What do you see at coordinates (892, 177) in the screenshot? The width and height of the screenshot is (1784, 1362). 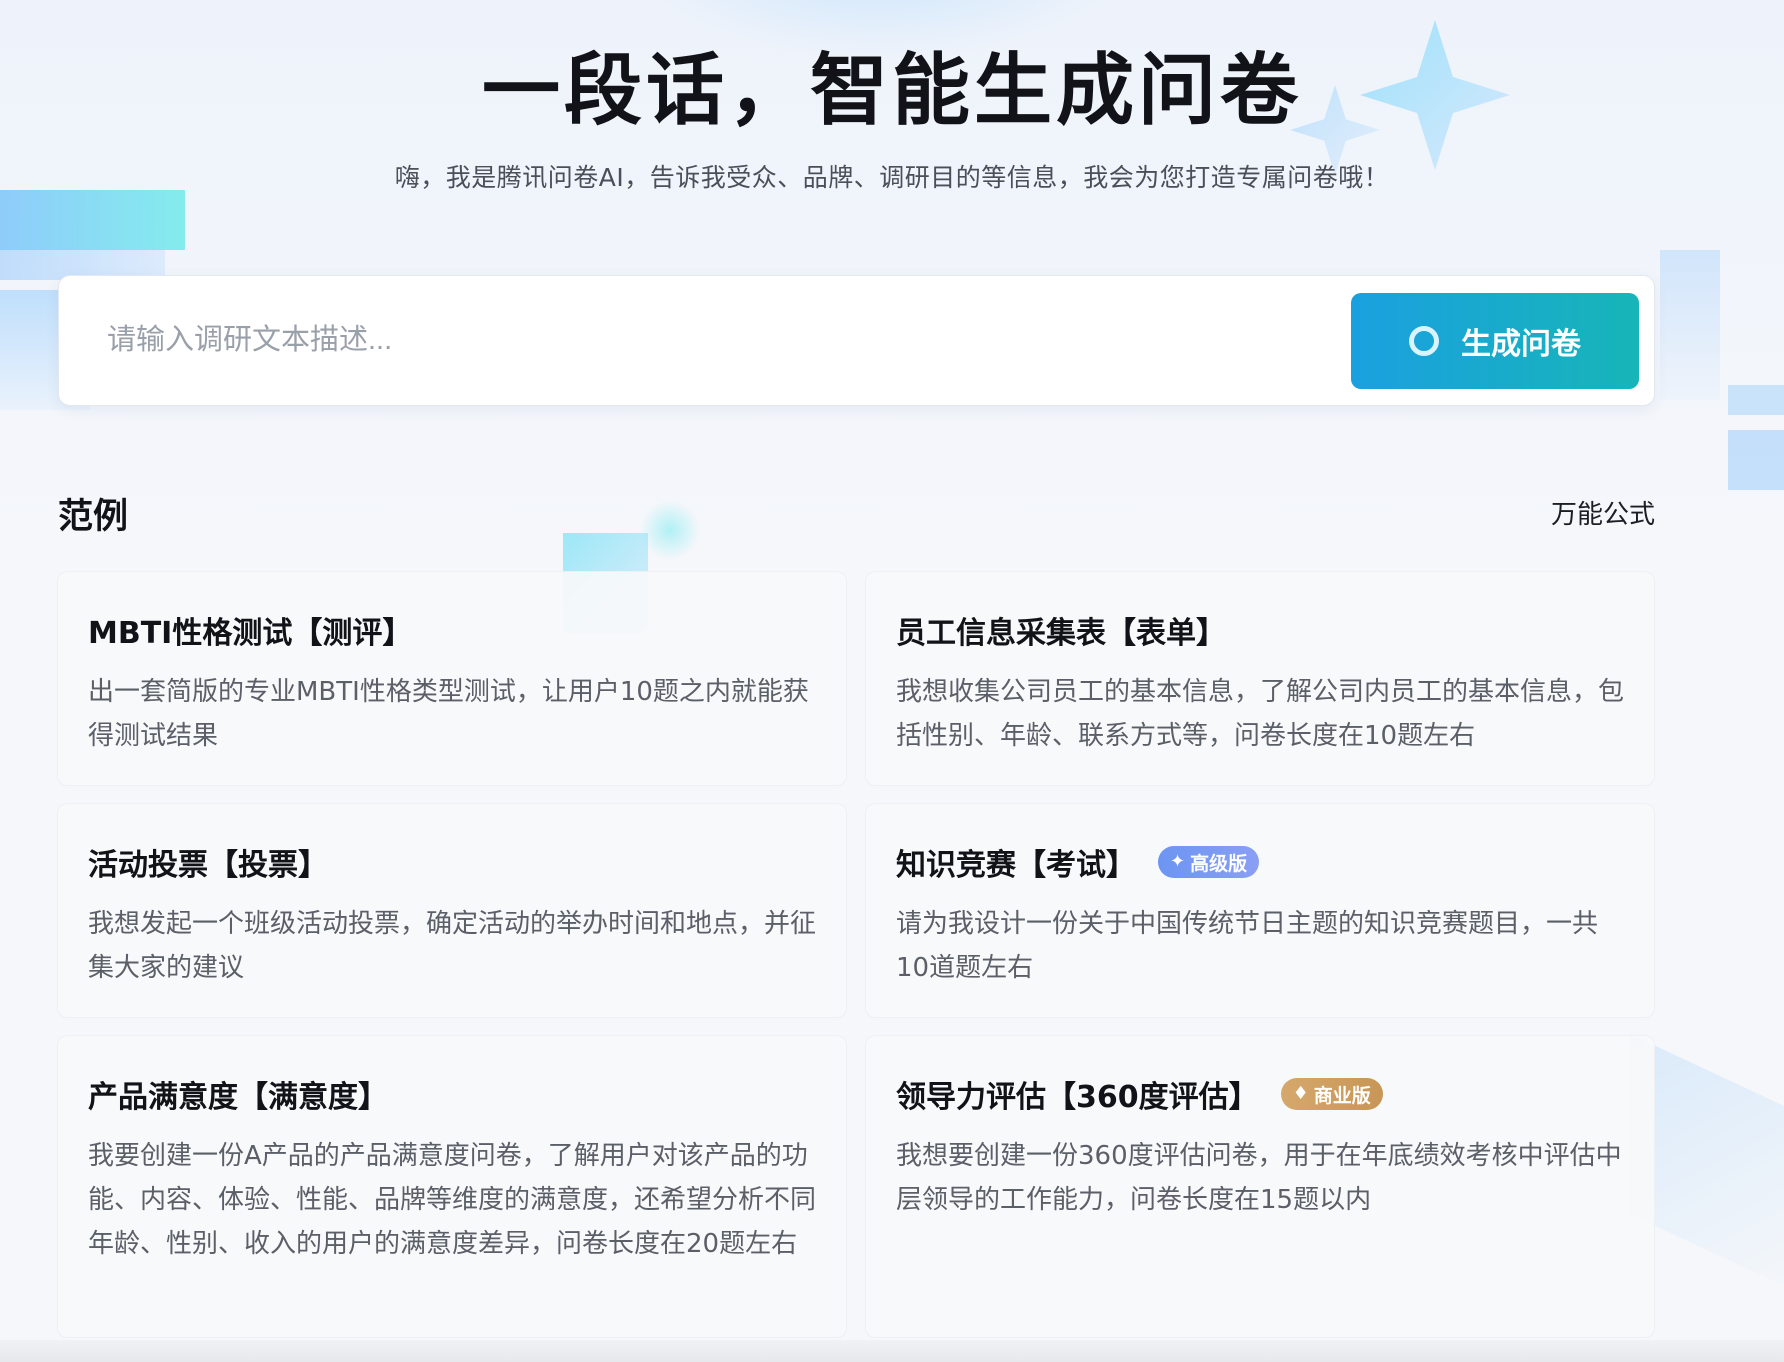 I see `page-subtitle: 嗨，我是腾讯问卷AI，告诉我受众、品牌、调研目的等信息，我会为您打造专属问卷哦！` at bounding box center [892, 177].